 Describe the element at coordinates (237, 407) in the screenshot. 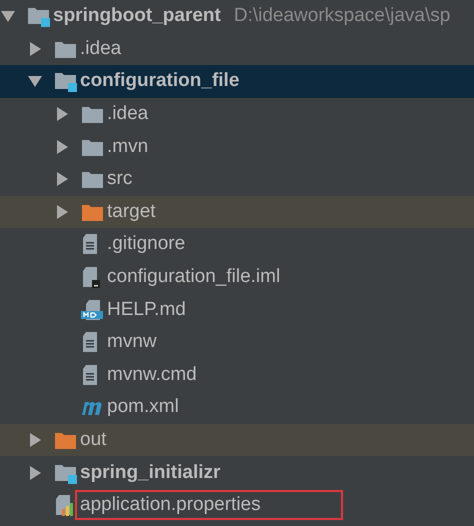

I see `tree-row: pom.xml` at that location.